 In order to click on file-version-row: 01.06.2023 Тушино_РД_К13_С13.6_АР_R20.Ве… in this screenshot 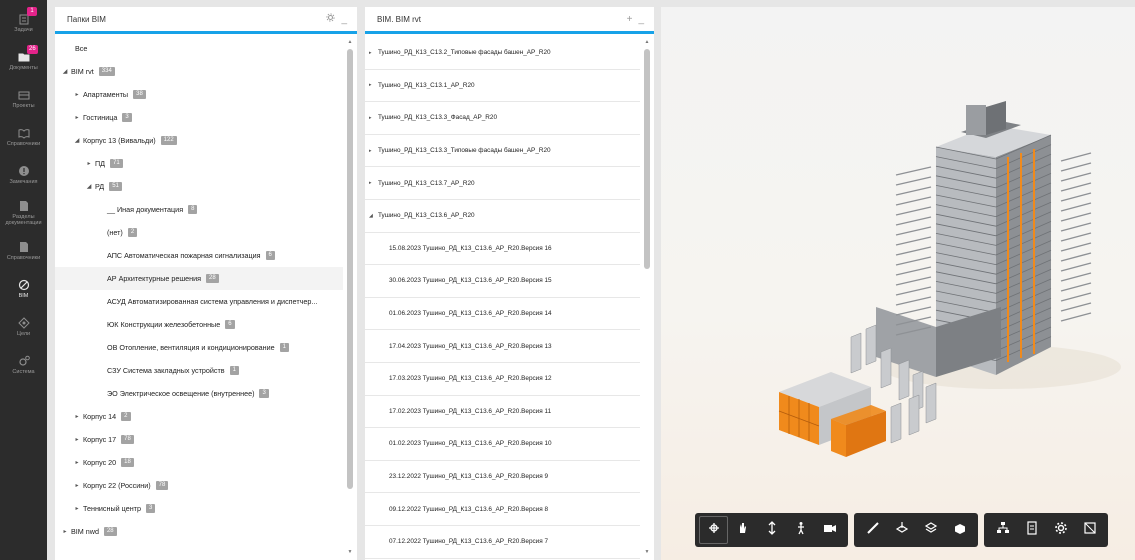, I will do `click(502, 314)`.